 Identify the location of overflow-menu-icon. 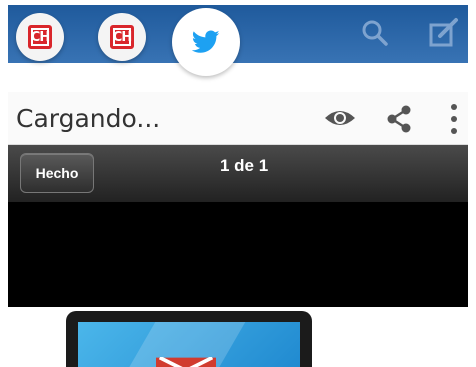
(454, 119).